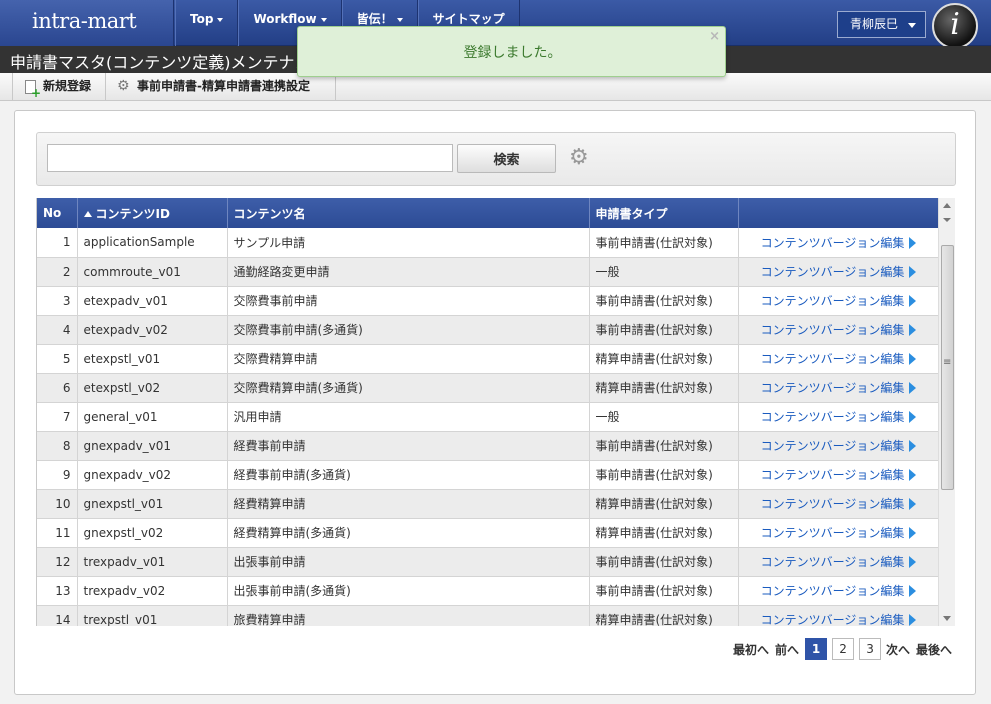 This screenshot has height=704, width=991. Describe the element at coordinates (152, 330) in the screenshot. I see `cell-content-id: etexpadv_v02` at that location.